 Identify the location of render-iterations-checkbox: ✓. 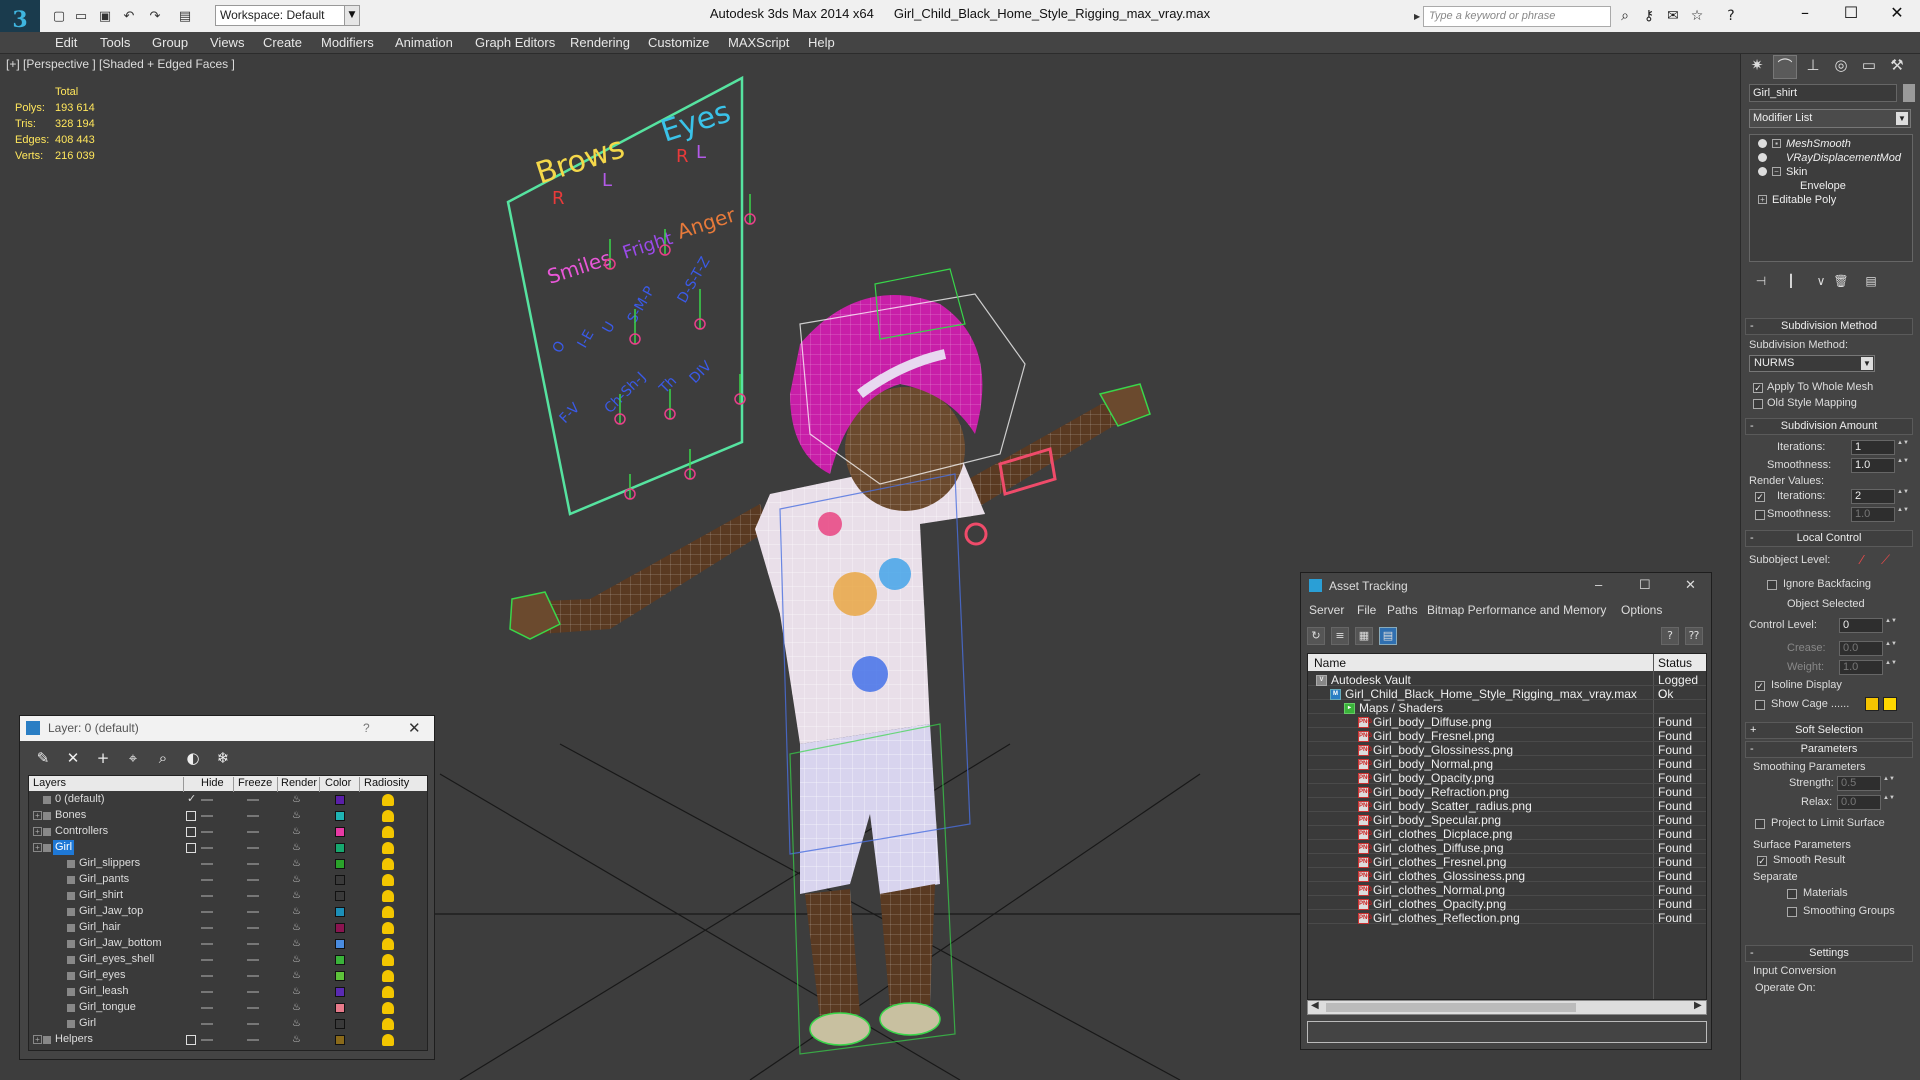
(1760, 497).